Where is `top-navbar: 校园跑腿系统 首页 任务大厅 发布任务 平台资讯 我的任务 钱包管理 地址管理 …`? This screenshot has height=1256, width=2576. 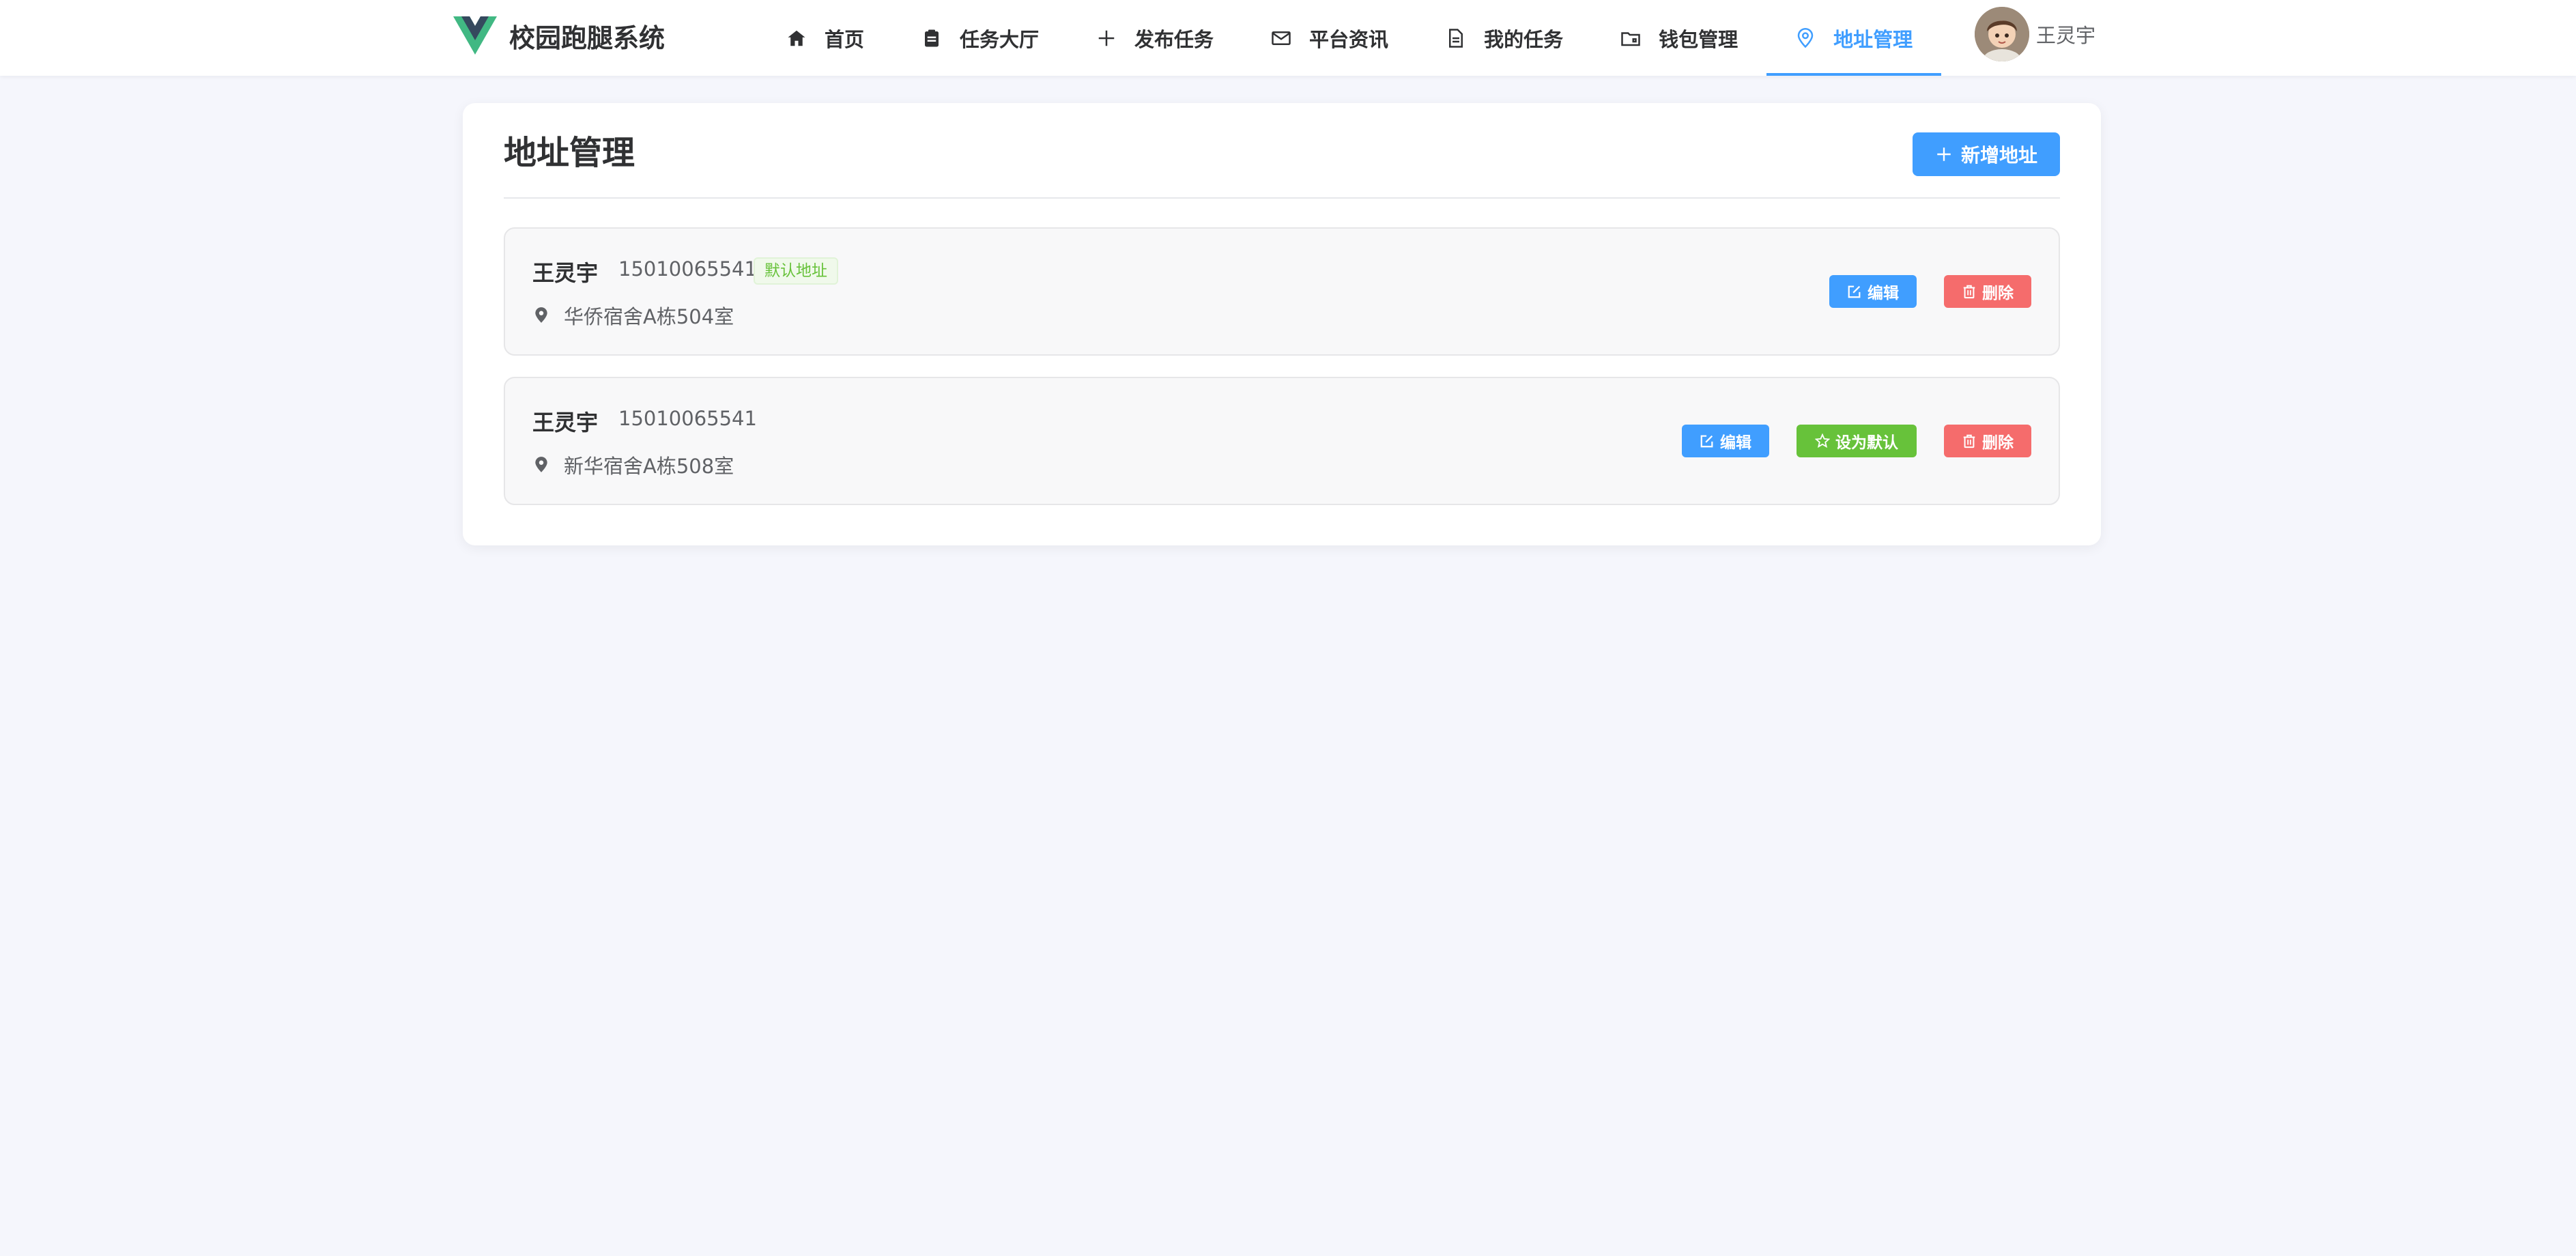
top-navbar: 校园跑腿系统 首页 任务大厅 发布任务 平台资讯 我的任务 钱包管理 地址管理 … is located at coordinates (1288, 38).